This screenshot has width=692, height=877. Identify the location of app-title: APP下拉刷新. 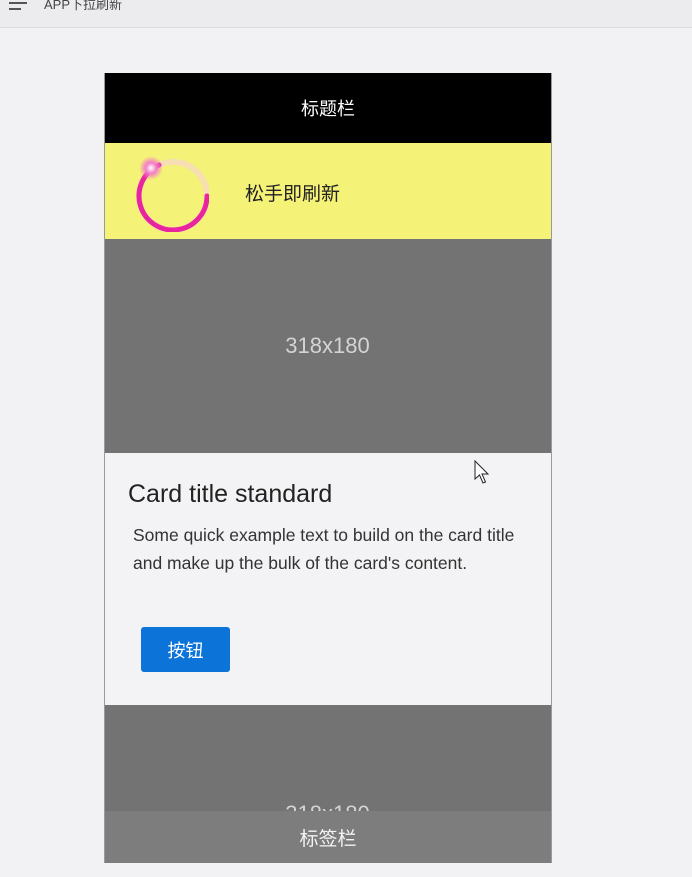
(83, 6).